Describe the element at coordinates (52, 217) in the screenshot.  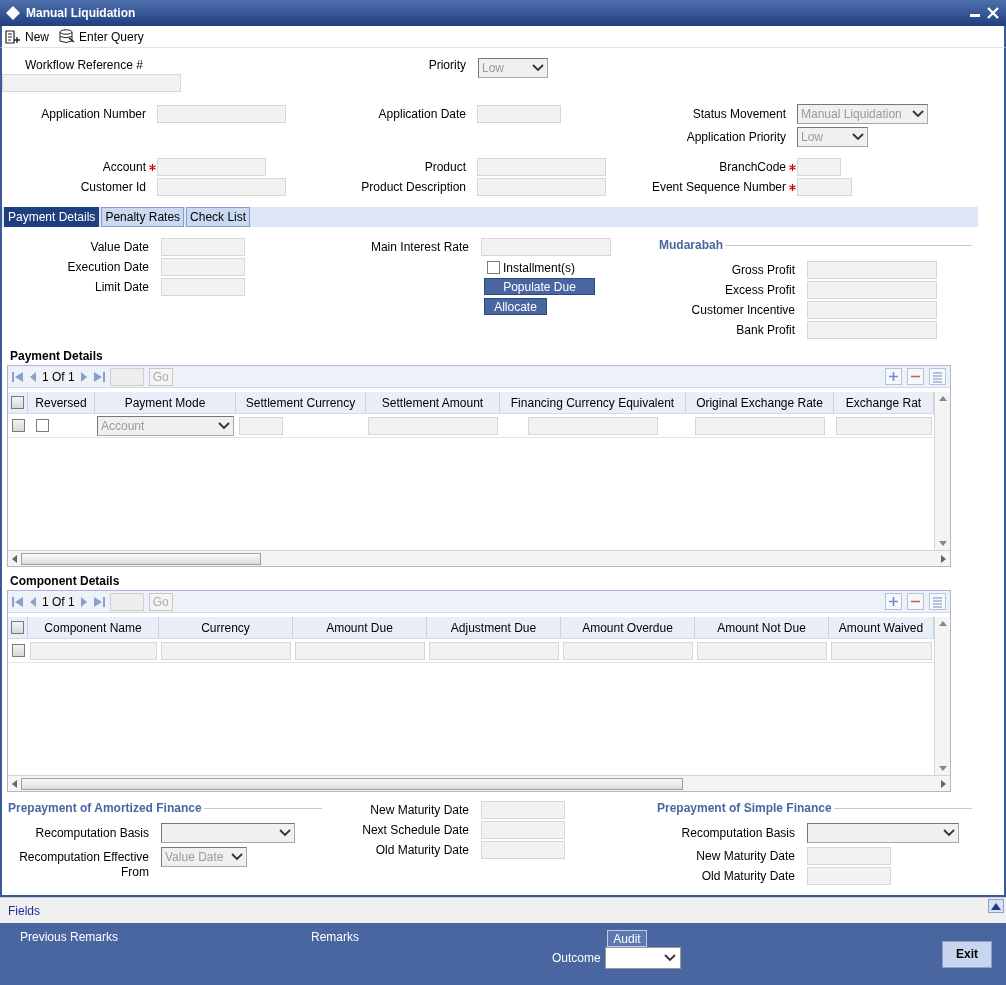
I see `tab: Payment Details` at that location.